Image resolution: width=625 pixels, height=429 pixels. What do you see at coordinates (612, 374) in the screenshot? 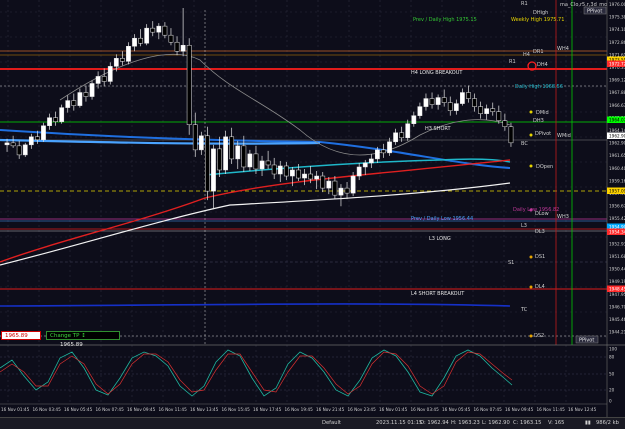
I see `oscillator-tick-label: 50` at bounding box center [612, 374].